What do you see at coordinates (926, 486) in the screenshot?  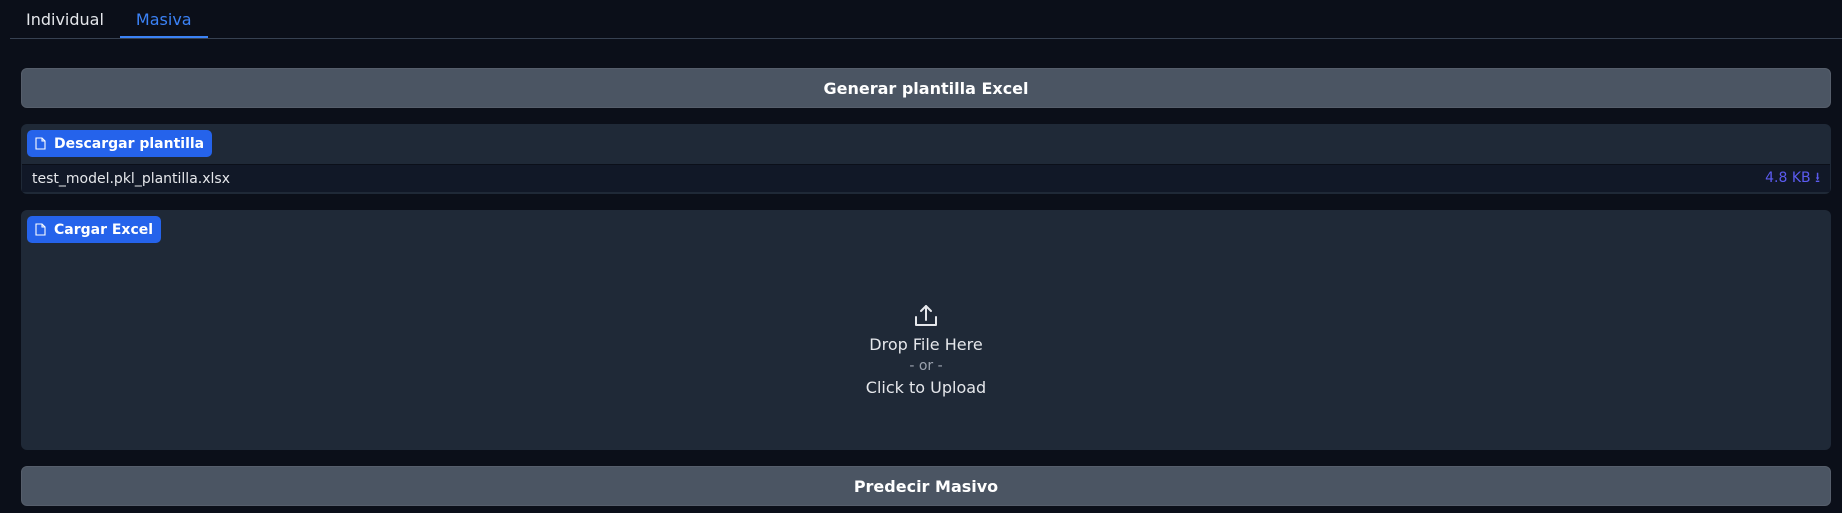 I see `predict-batch-button: Predecir Masivo` at bounding box center [926, 486].